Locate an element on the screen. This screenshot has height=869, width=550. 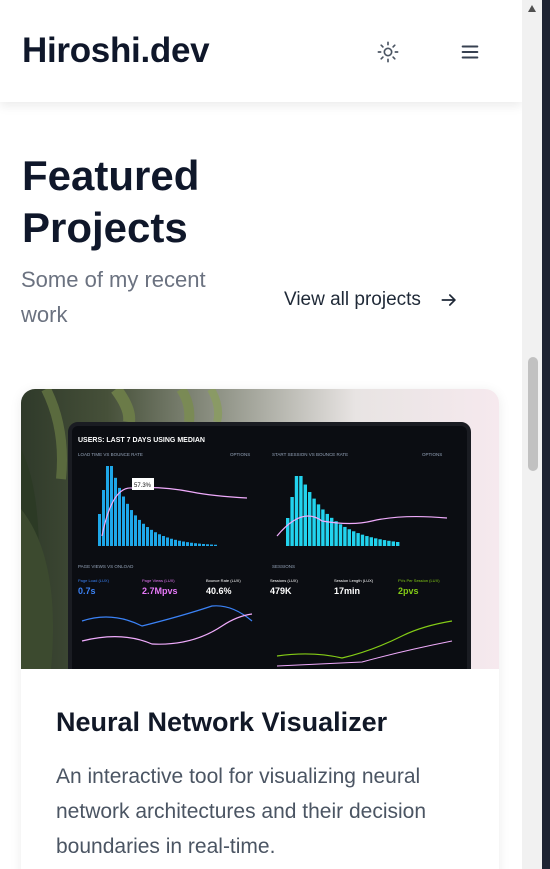
view-all-label: View all projects is located at coordinates (352, 299).